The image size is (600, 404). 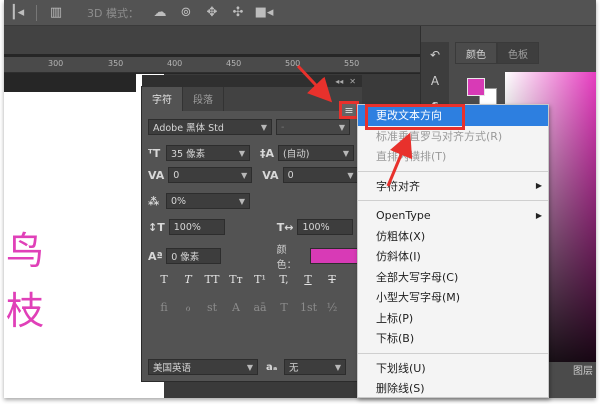 What do you see at coordinates (212, 279) in the screenshot?
I see `all-caps-button: TT` at bounding box center [212, 279].